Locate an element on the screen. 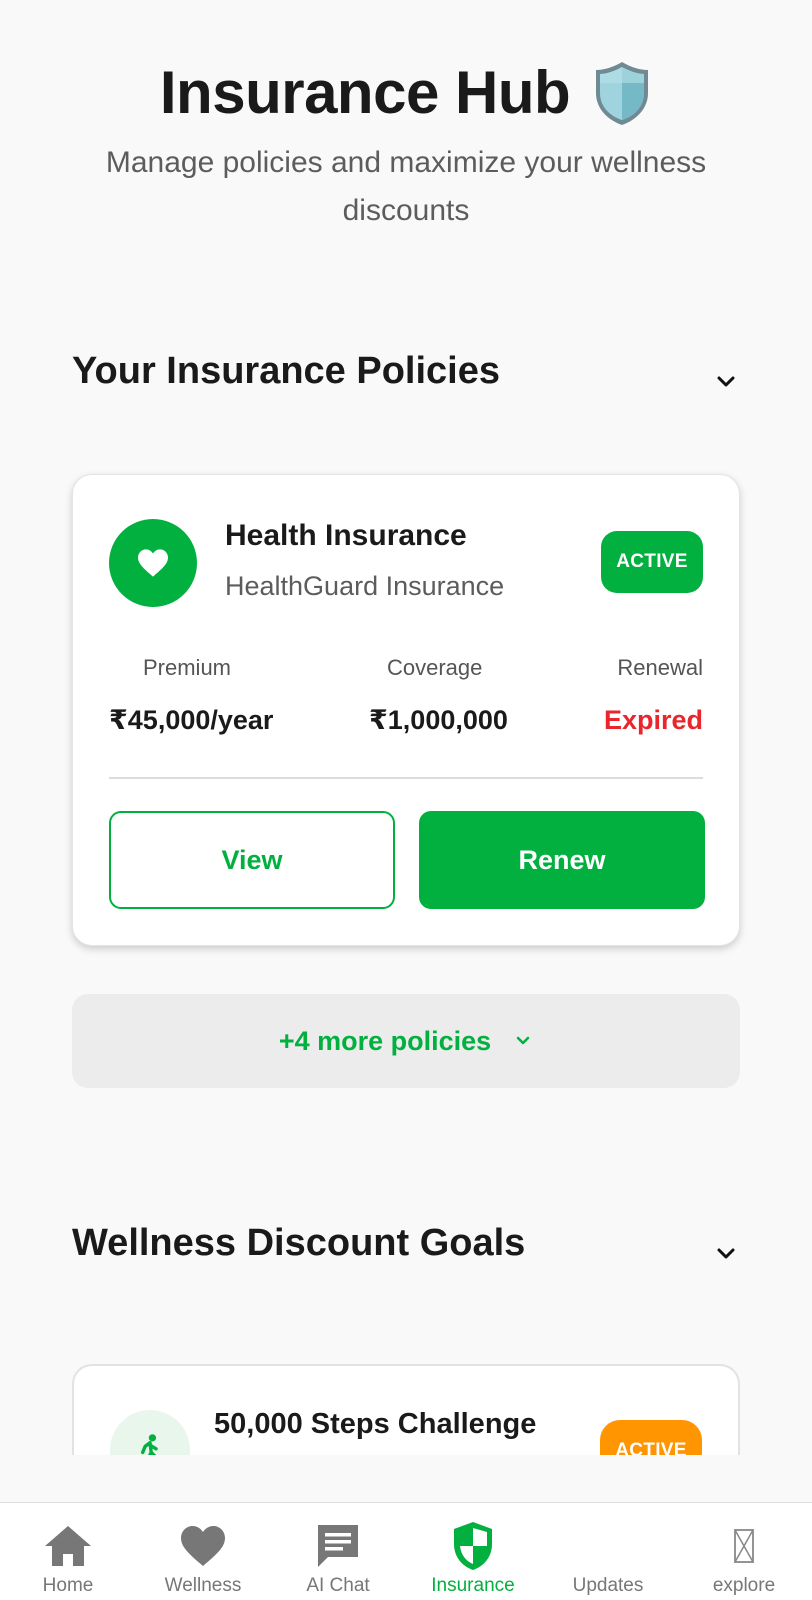 The image size is (812, 1600). nav-label-home: Home is located at coordinates (68, 1585).